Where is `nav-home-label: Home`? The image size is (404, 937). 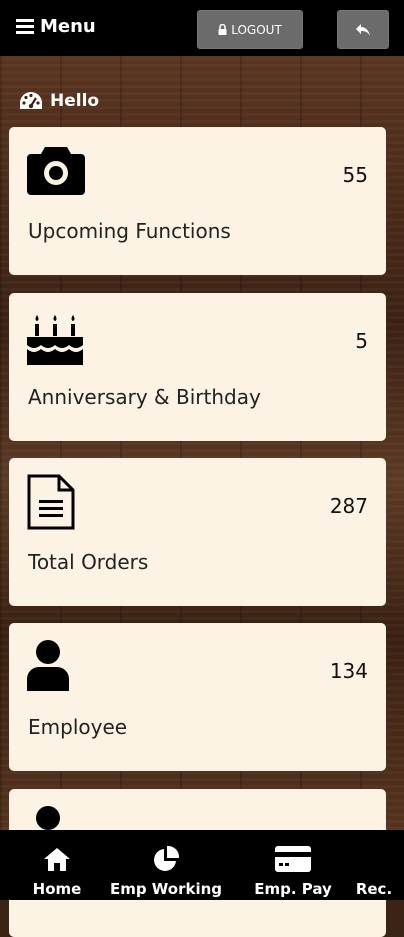
nav-home-label: Home is located at coordinates (57, 889).